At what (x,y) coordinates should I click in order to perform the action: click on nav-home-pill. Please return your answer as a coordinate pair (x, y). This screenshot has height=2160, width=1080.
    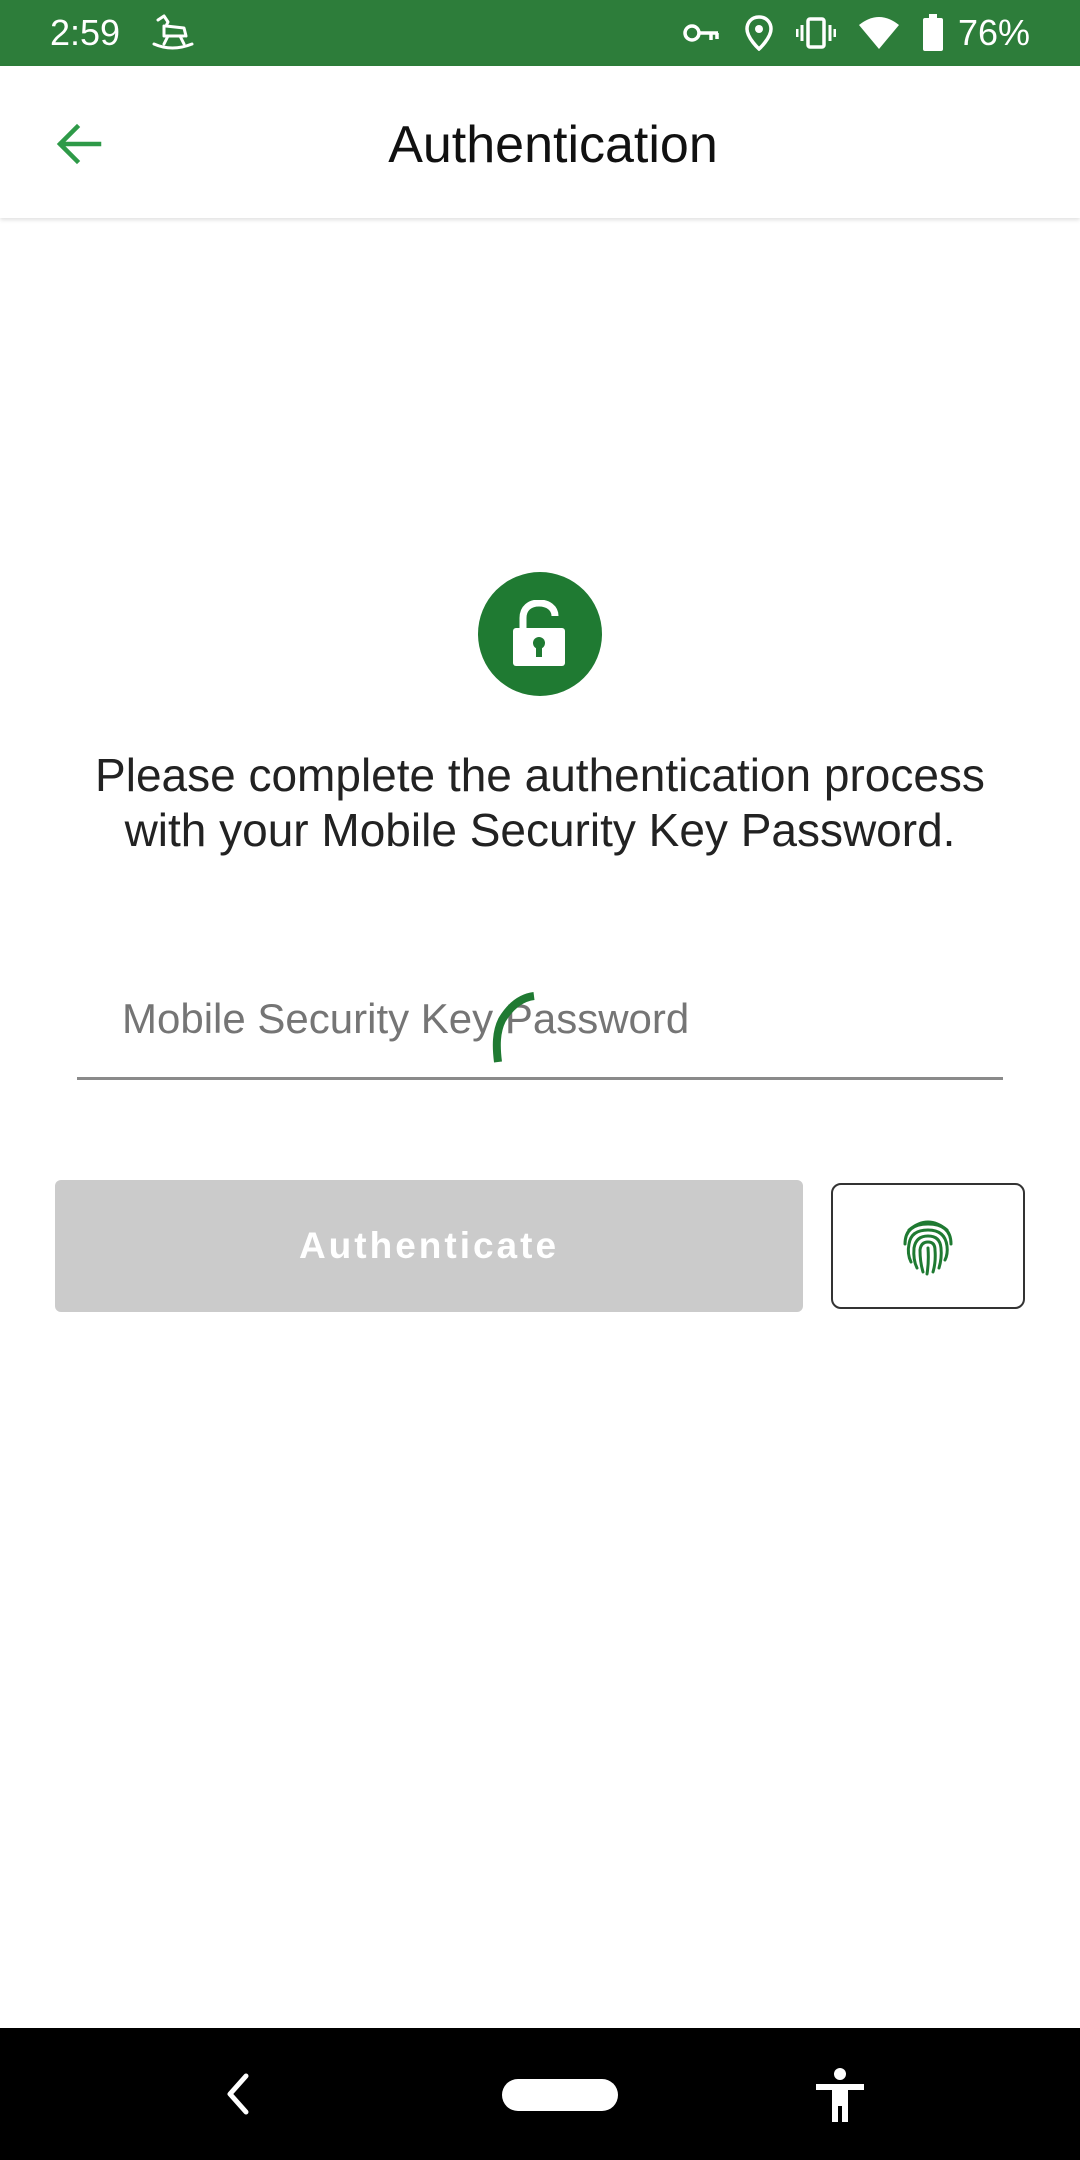
    Looking at the image, I should click on (560, 2095).